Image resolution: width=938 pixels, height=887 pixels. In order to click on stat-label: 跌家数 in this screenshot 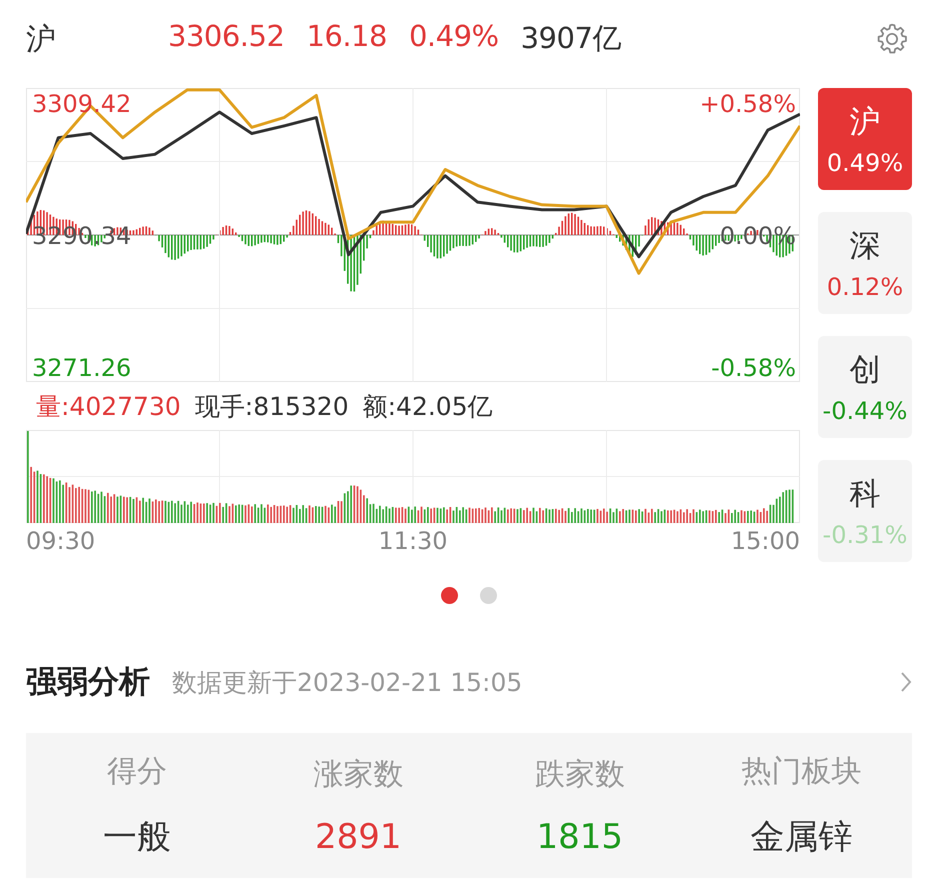, I will do `click(579, 775)`.